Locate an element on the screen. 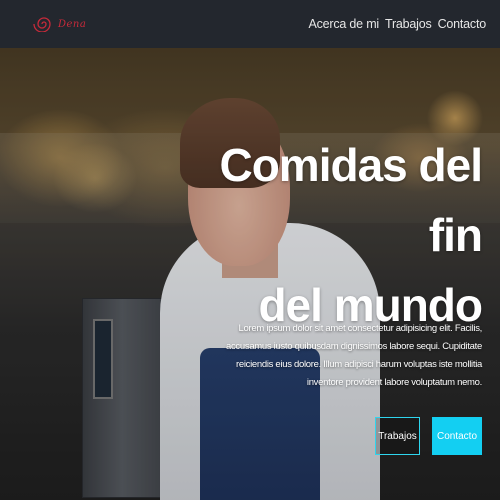 This screenshot has height=500, width=500. nav-menu: Acerca de mi Trabajos Contacto is located at coordinates (397, 24).